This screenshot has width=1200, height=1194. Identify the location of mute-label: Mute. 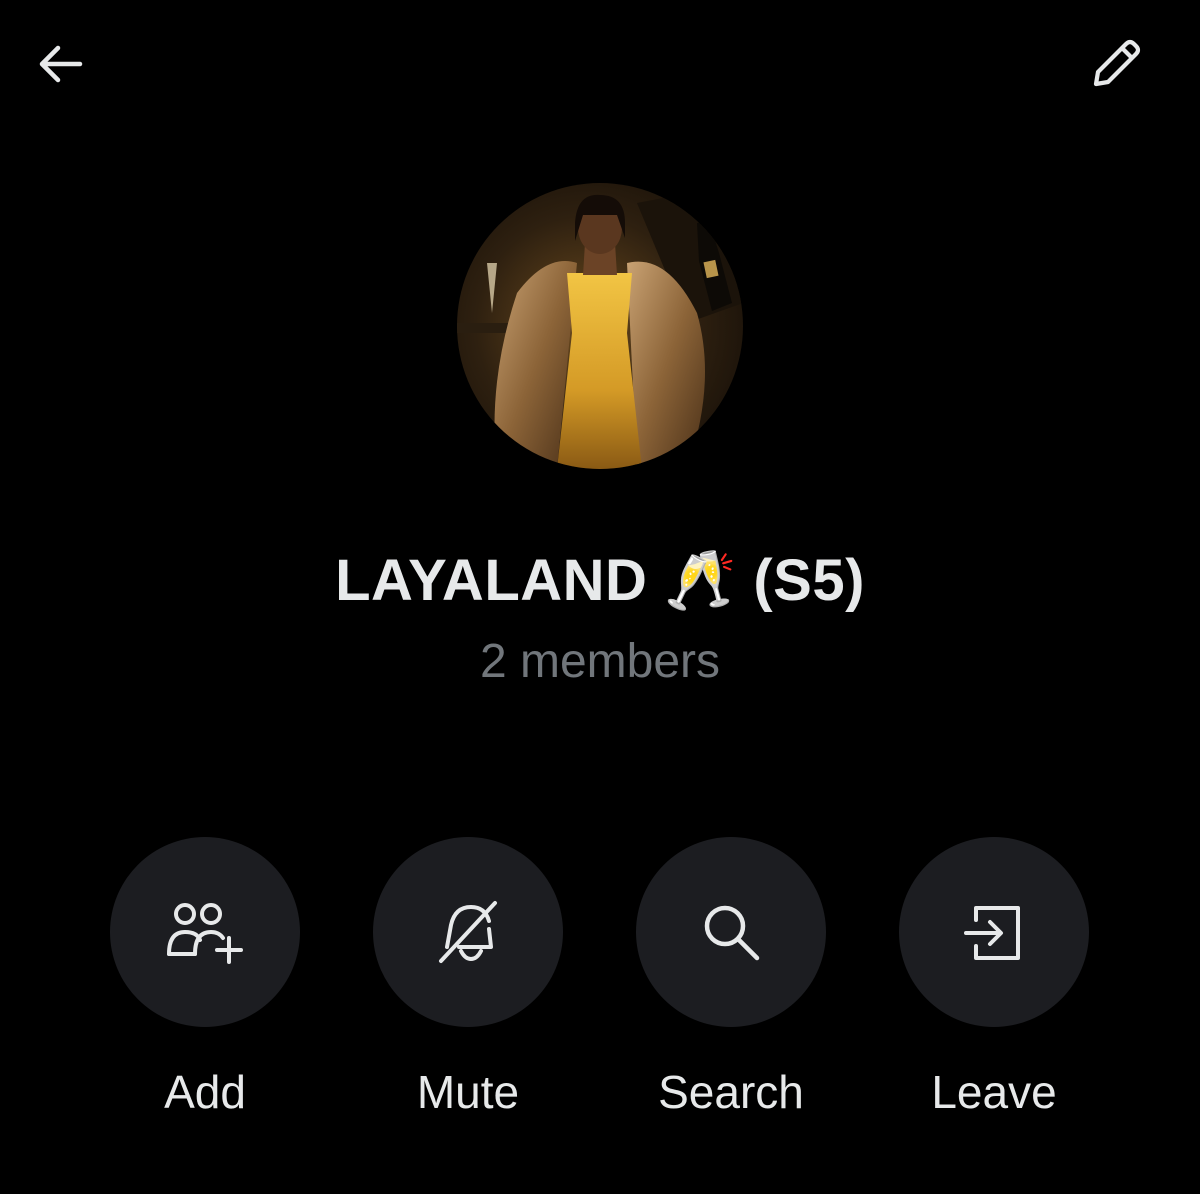
(468, 1092).